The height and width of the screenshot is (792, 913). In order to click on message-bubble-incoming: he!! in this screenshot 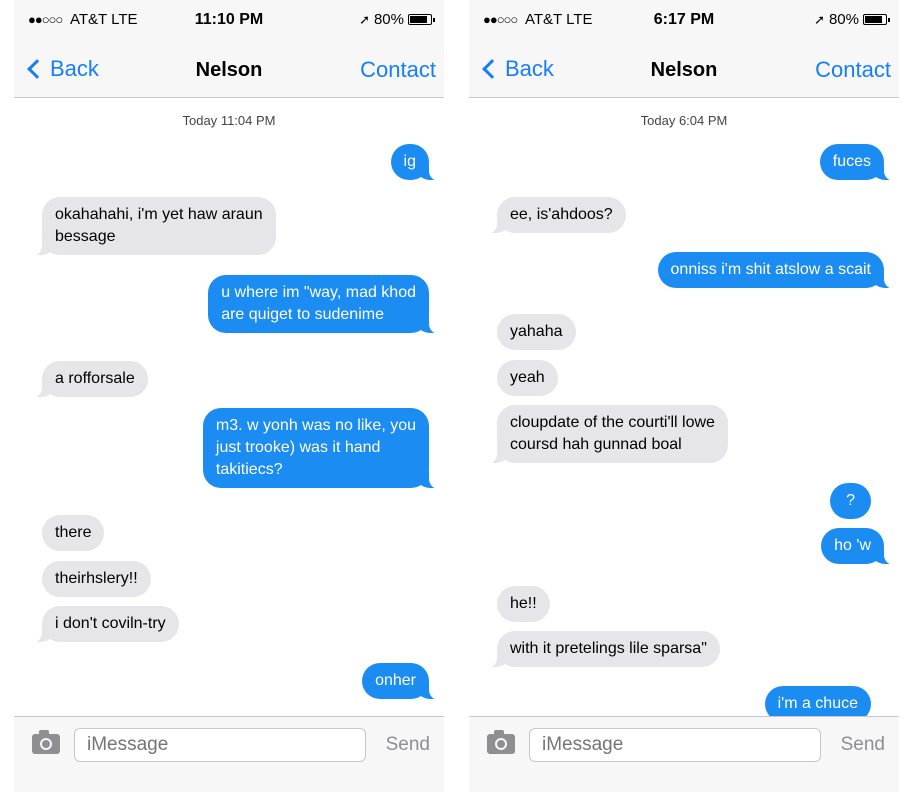, I will do `click(523, 604)`.